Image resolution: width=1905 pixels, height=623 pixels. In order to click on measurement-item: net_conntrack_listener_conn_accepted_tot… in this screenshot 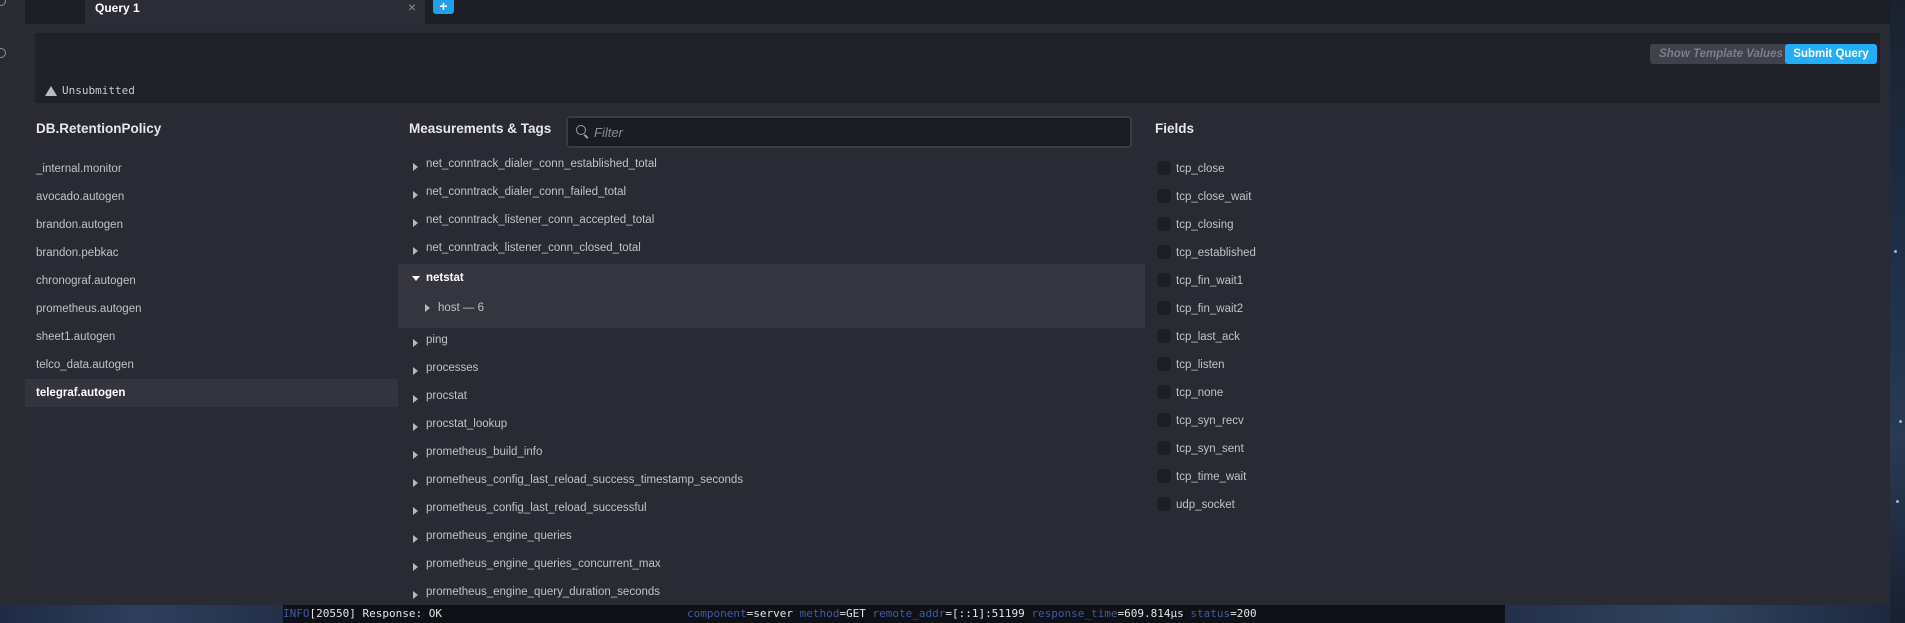, I will do `click(771, 222)`.